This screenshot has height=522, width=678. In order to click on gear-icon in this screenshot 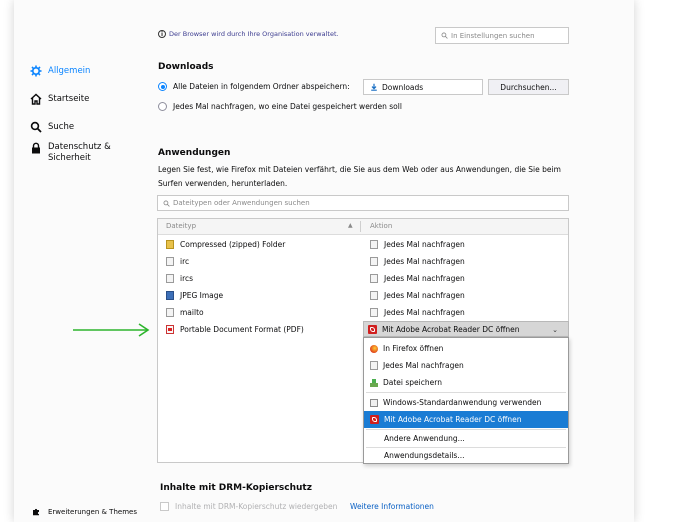, I will do `click(36, 71)`.